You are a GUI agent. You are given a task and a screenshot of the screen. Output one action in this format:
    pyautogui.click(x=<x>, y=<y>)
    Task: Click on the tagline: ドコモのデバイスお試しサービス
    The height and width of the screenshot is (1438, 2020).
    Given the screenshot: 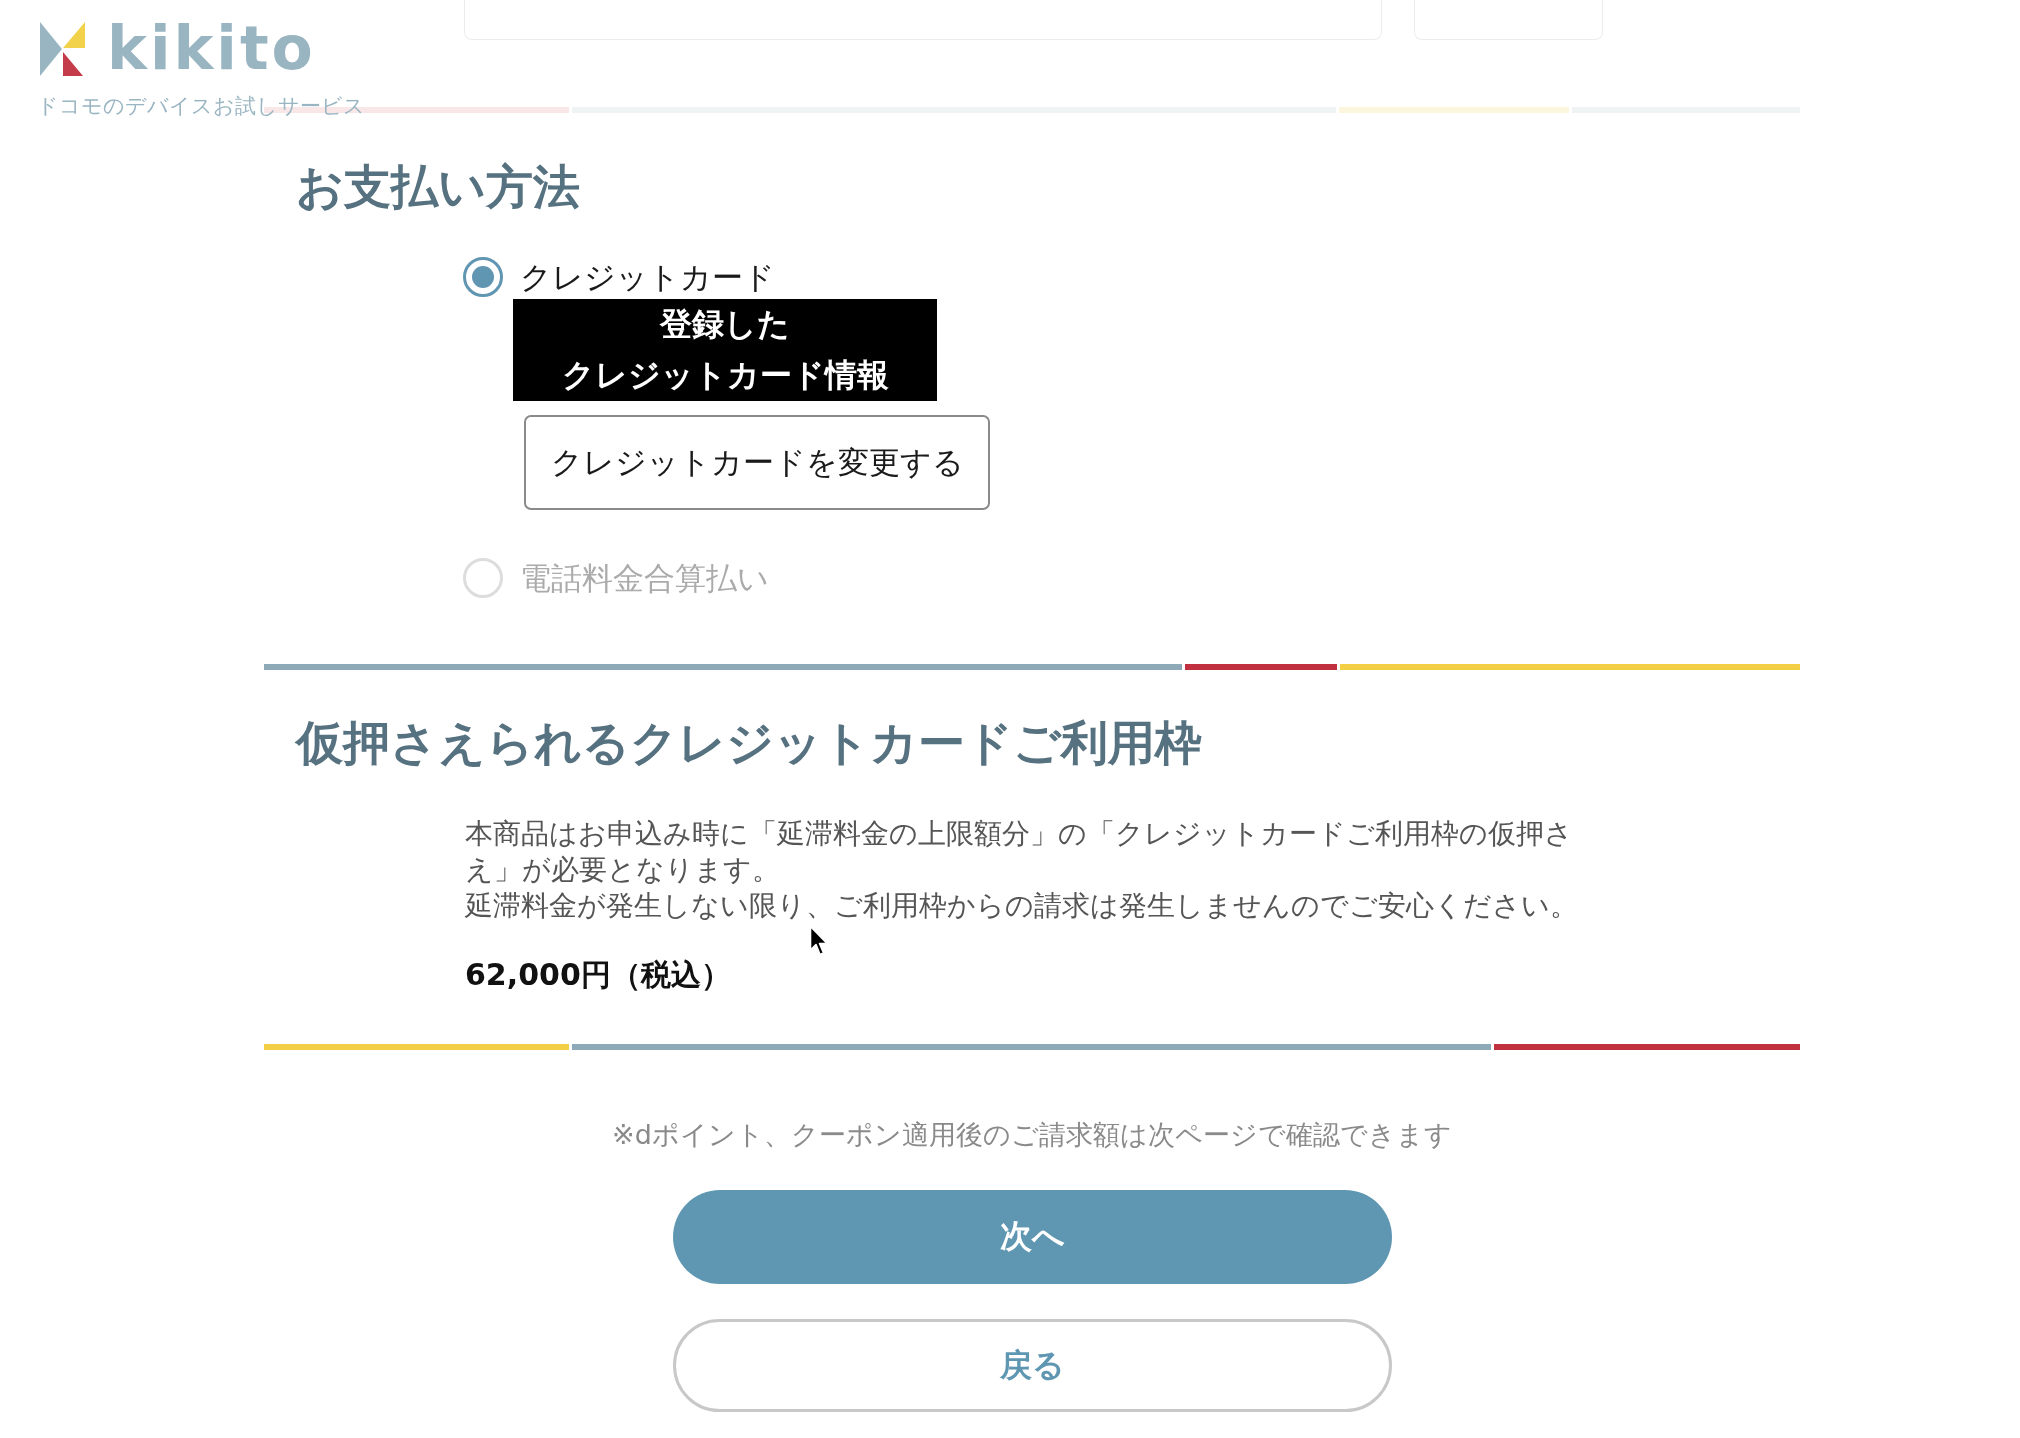 What is the action you would take?
    pyautogui.click(x=201, y=106)
    